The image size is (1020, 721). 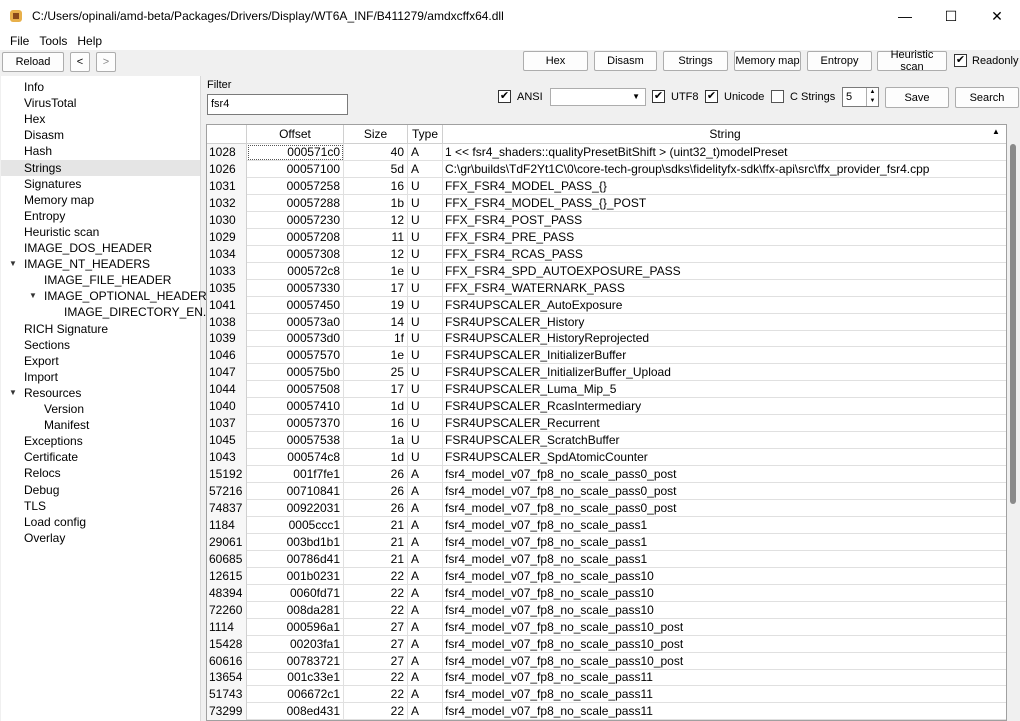 I want to click on table-row: 1031 00057258 16 U FFX_FSR4_MODEL_PASS_{}, so click(x=606, y=186).